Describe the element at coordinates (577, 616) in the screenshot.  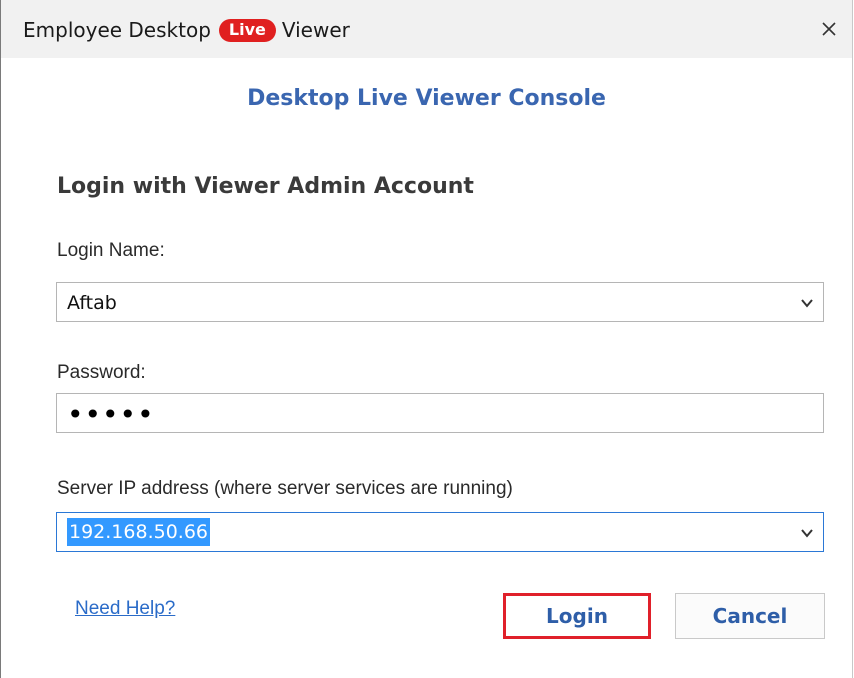
I see `login-button: Login` at that location.